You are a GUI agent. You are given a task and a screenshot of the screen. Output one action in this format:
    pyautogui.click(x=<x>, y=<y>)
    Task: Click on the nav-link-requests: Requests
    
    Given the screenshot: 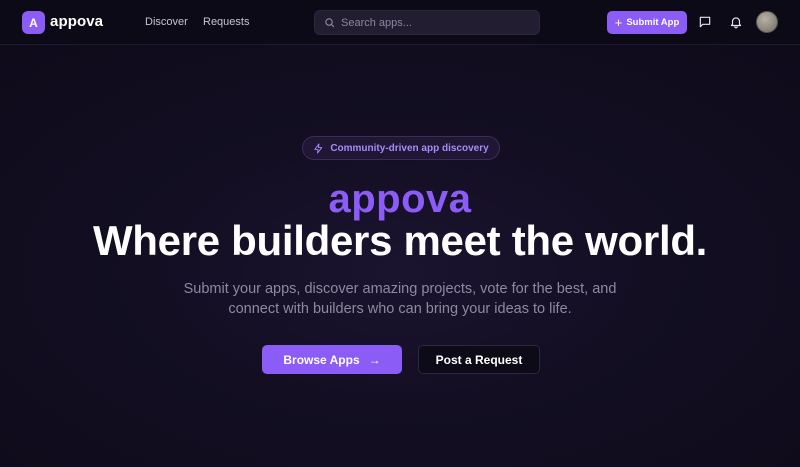 What is the action you would take?
    pyautogui.click(x=226, y=22)
    